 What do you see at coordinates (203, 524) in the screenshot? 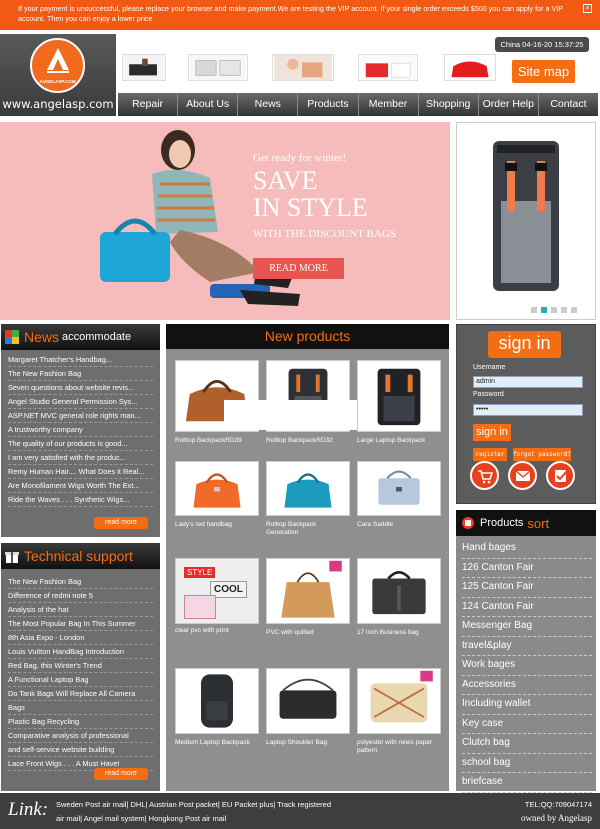
I see `product-name: Lady's red handbag` at bounding box center [203, 524].